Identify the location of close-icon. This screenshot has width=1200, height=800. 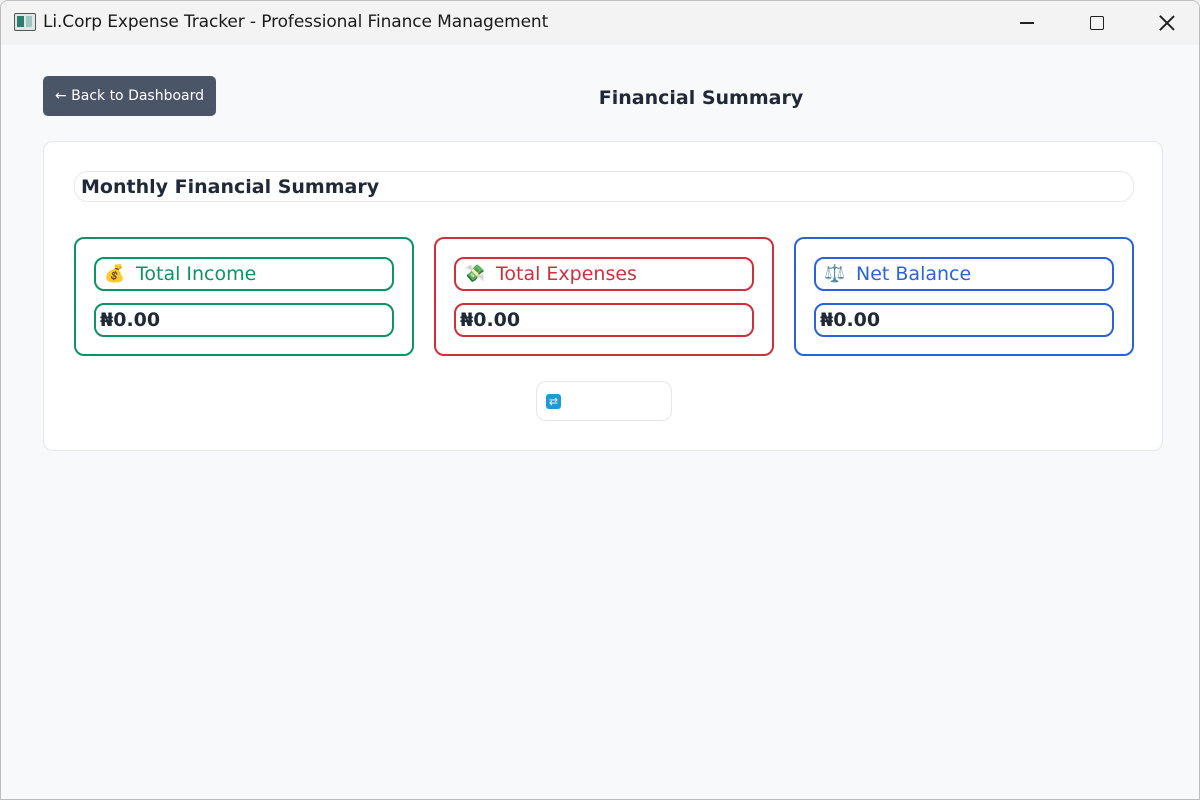
(1167, 23).